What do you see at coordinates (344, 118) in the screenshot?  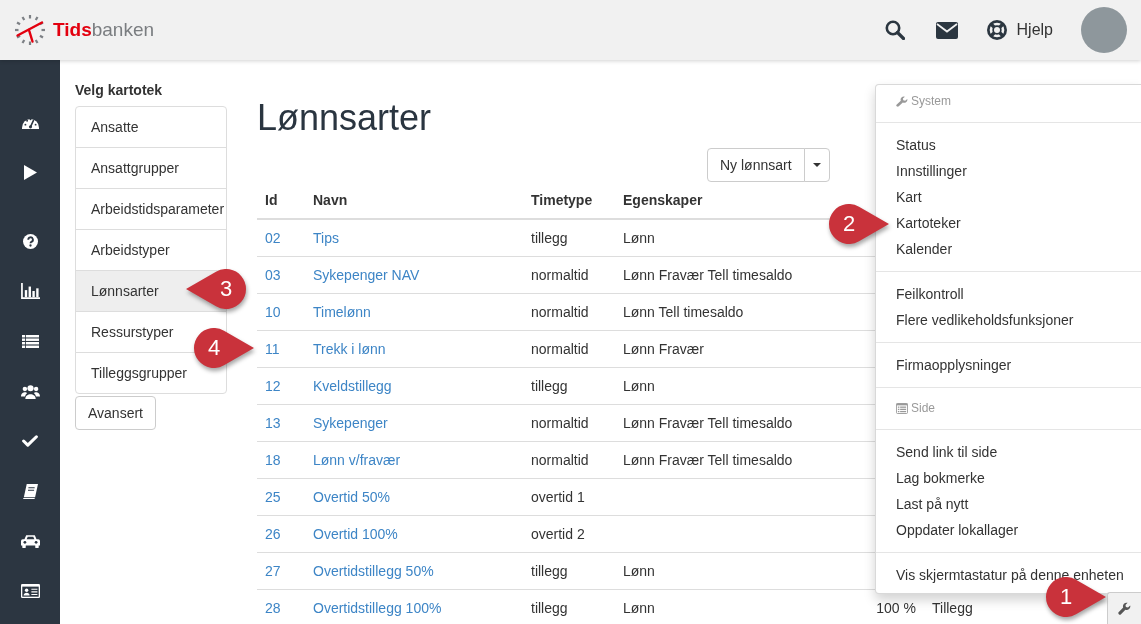 I see `page-title: Lønnsarter` at bounding box center [344, 118].